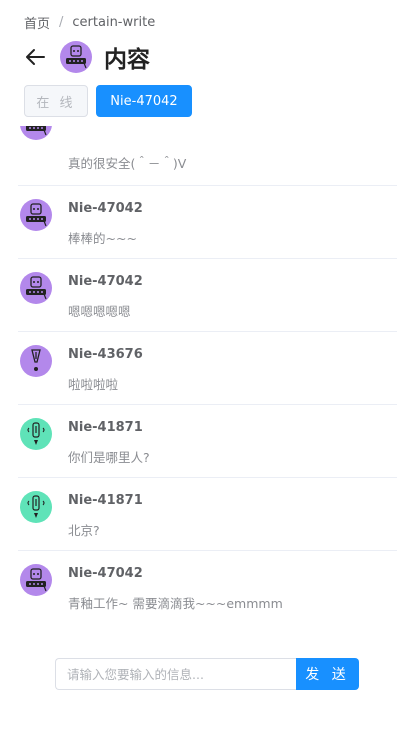 The height and width of the screenshot is (735, 414). Describe the element at coordinates (109, 457) in the screenshot. I see `message-text: 你们是哪里人?` at that location.